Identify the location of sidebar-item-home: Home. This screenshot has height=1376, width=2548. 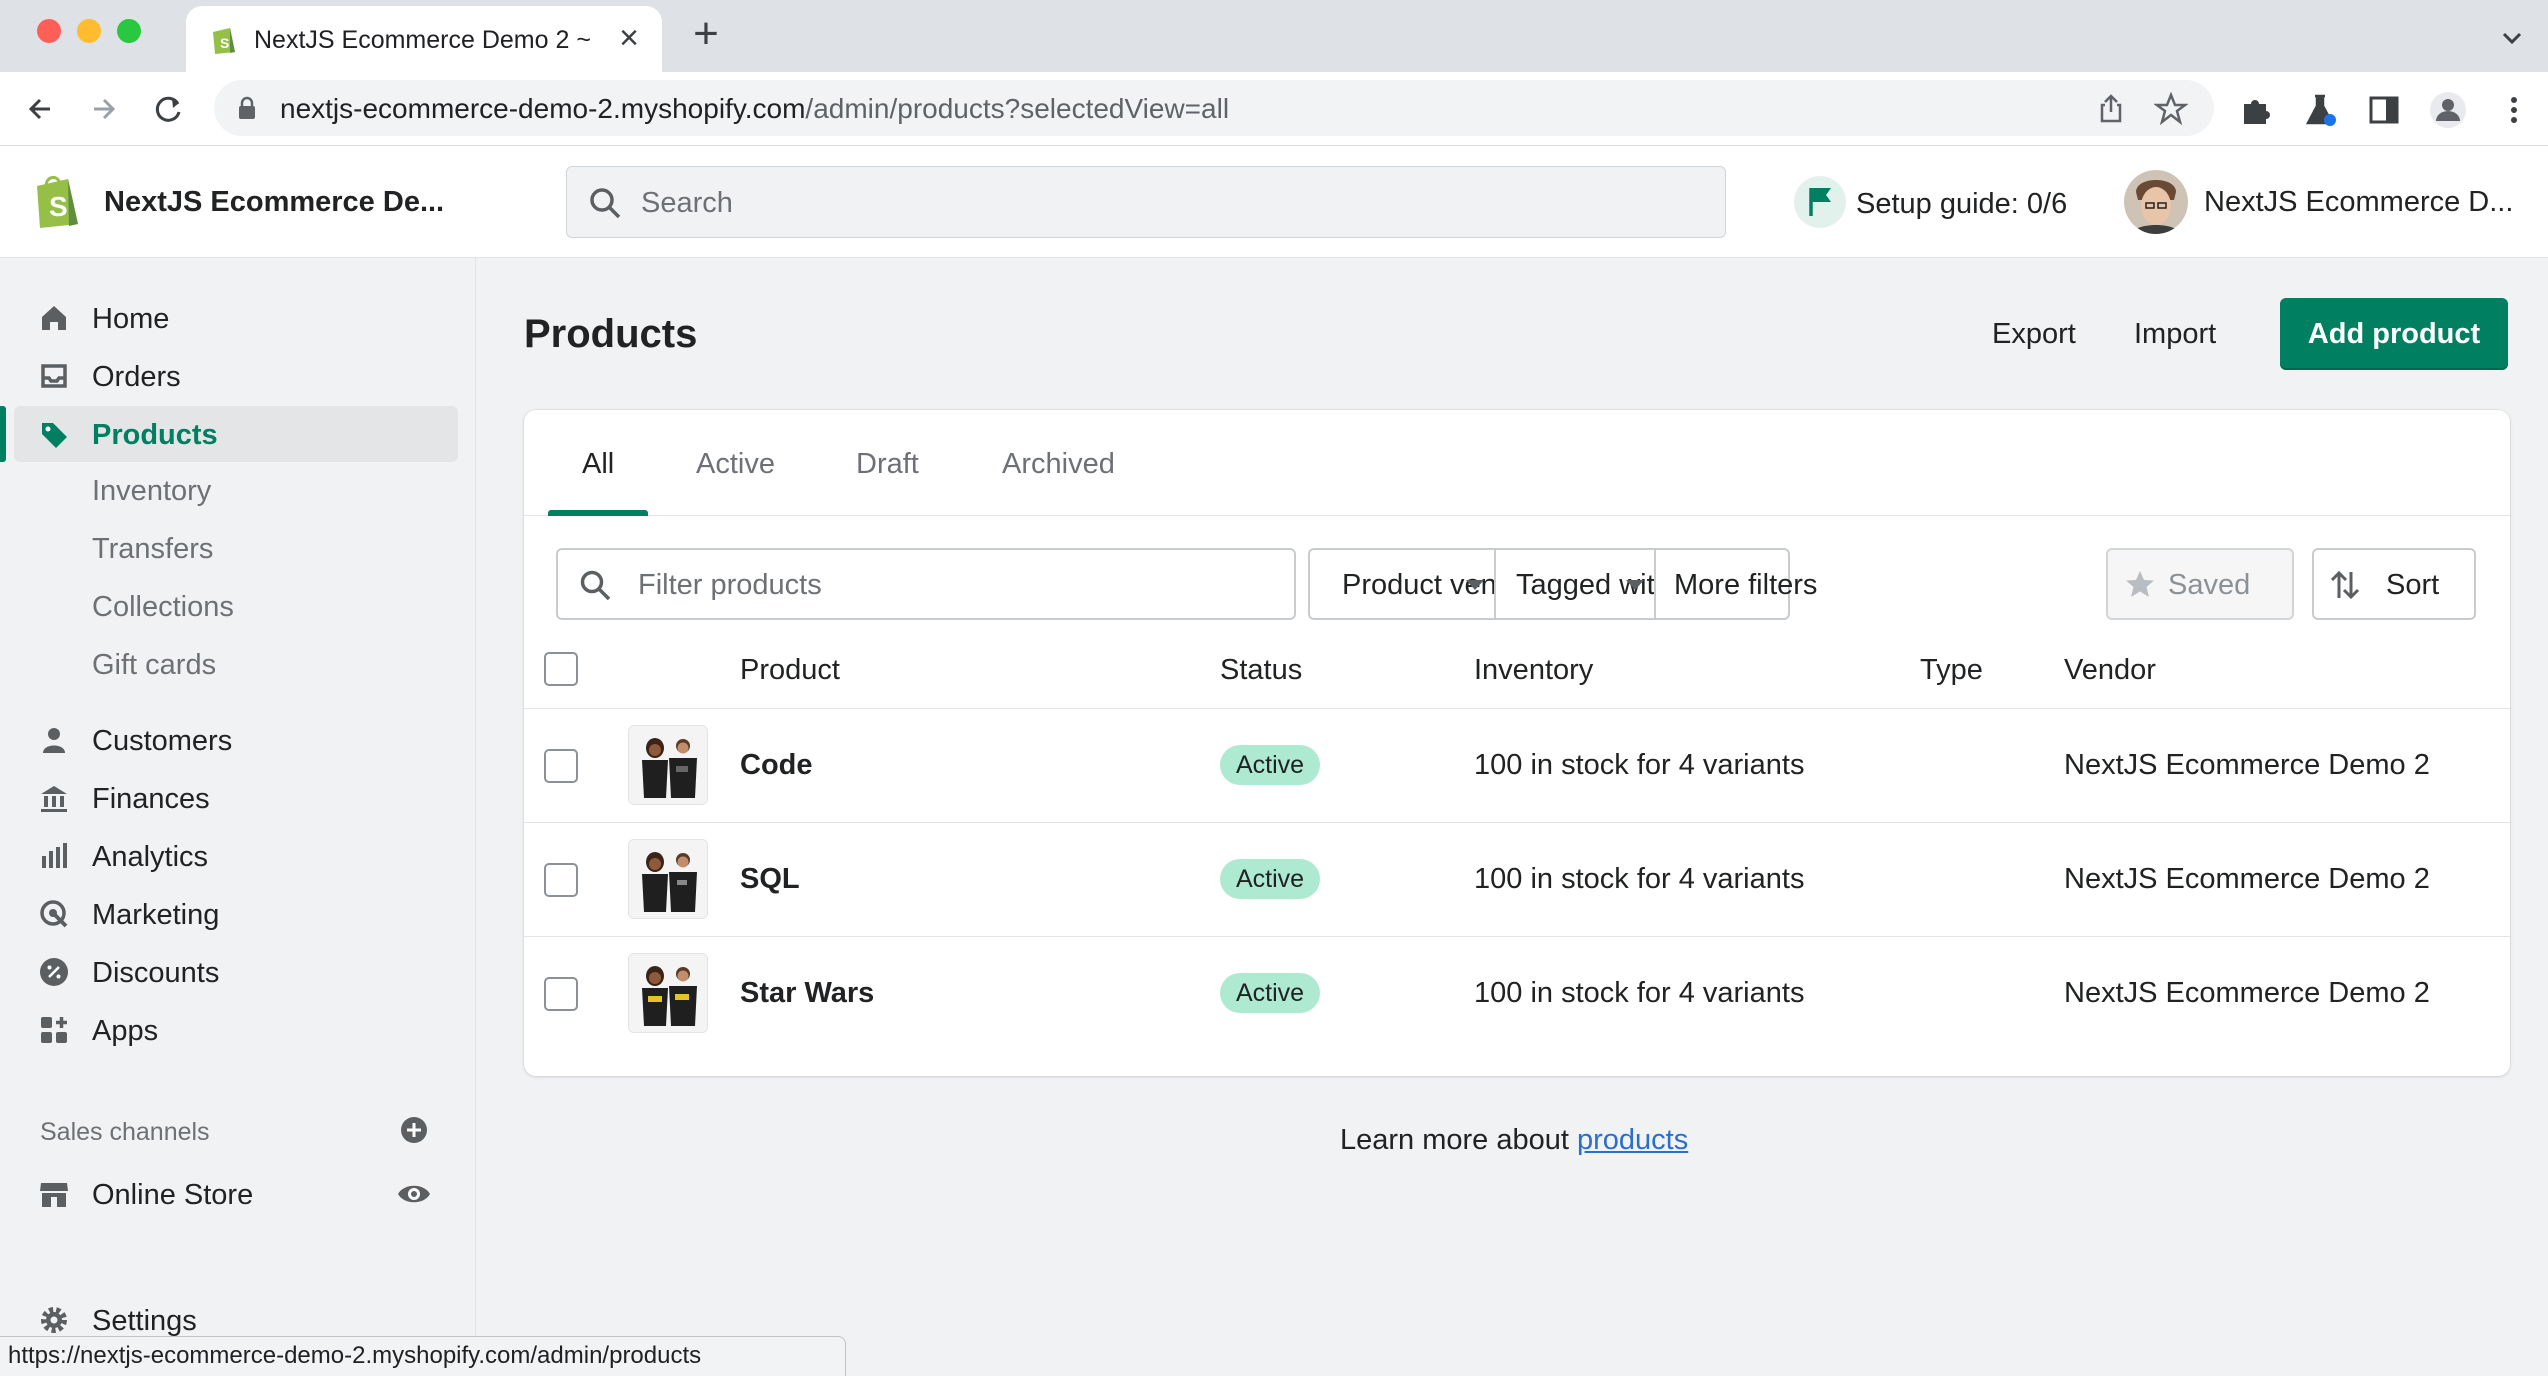
(236, 318).